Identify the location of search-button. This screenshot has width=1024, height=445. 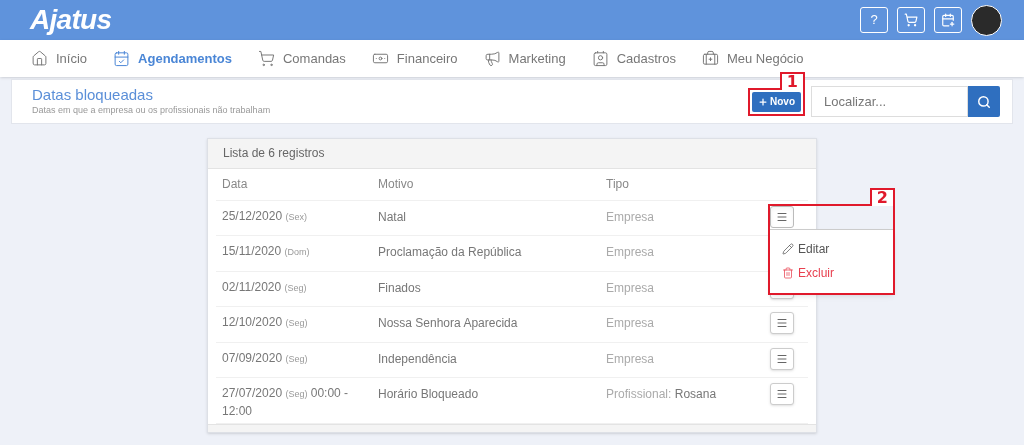
(984, 101).